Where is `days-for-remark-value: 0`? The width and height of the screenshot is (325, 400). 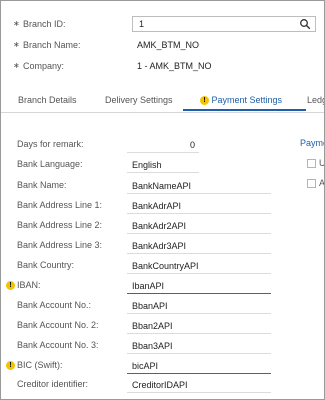
days-for-remark-value: 0 is located at coordinates (192, 145).